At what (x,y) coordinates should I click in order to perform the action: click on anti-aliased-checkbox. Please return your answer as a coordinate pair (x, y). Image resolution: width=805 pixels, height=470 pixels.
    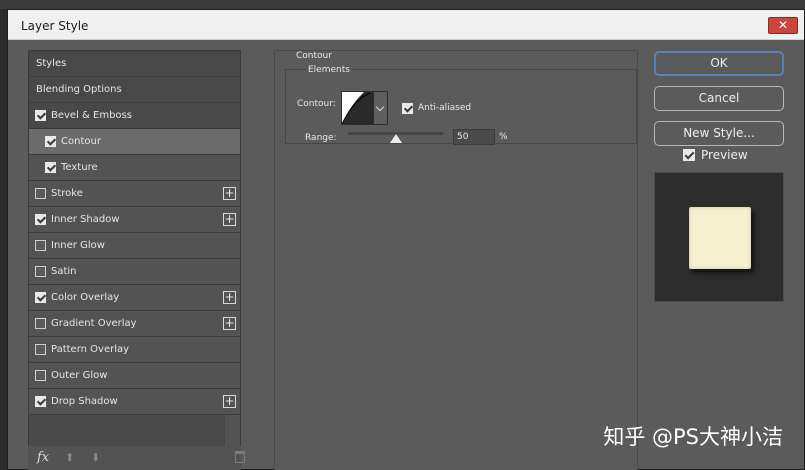
    Looking at the image, I should click on (407, 108).